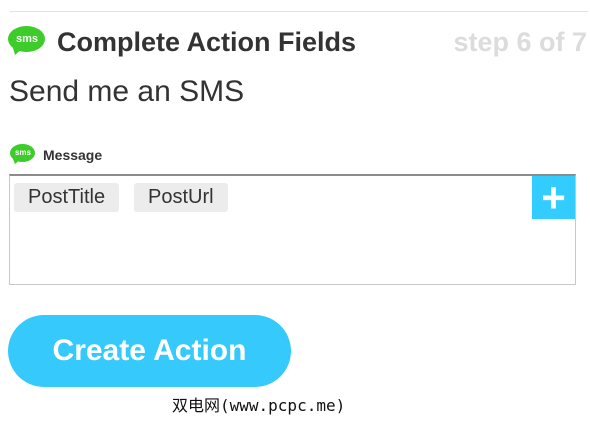 This screenshot has width=590, height=429. Describe the element at coordinates (207, 42) in the screenshot. I see `page-title: Complete Action Fields` at that location.